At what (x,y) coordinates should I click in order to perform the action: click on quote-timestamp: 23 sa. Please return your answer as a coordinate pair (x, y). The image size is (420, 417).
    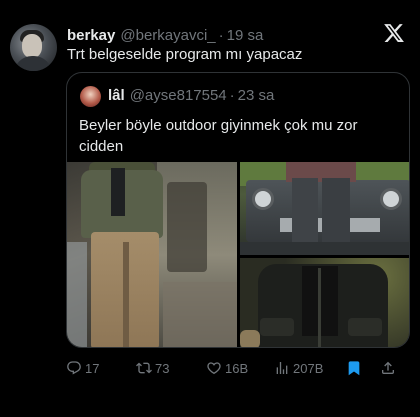
    Looking at the image, I should click on (256, 95).